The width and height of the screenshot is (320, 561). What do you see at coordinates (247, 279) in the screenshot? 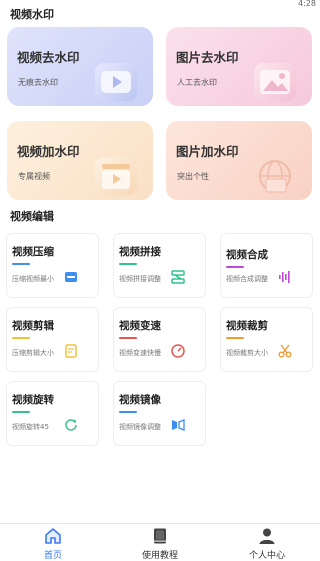
I see `tool-subtitle: 视频合成调整` at bounding box center [247, 279].